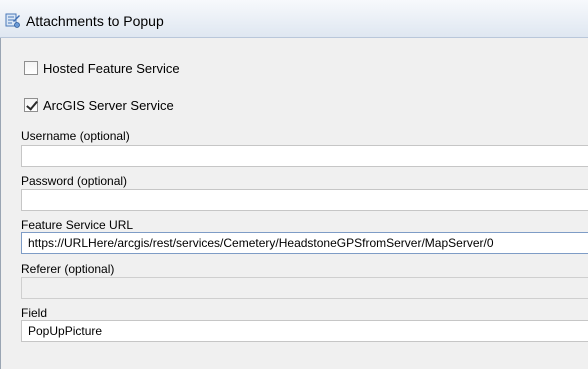 This screenshot has width=588, height=369. What do you see at coordinates (294, 19) in the screenshot?
I see `title-bar: Attachments to Popup` at bounding box center [294, 19].